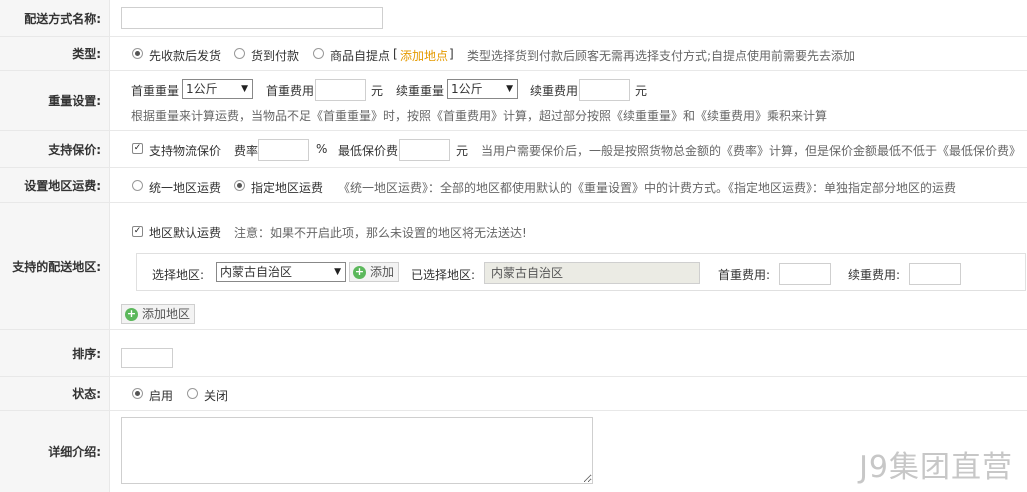  What do you see at coordinates (55, 353) in the screenshot?
I see `sort-label: 排序:` at bounding box center [55, 353].